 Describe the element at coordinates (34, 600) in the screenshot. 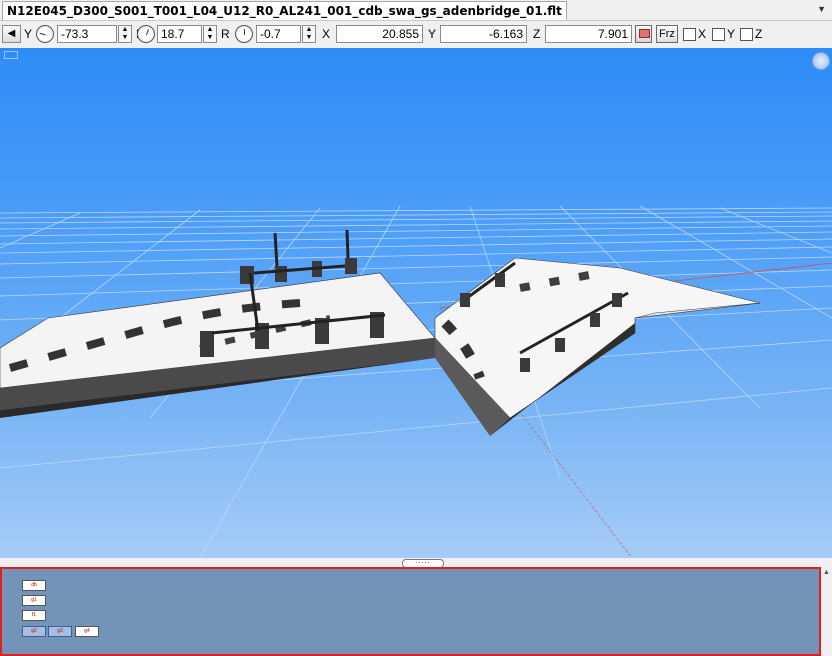

I see `graph-node: g1` at that location.